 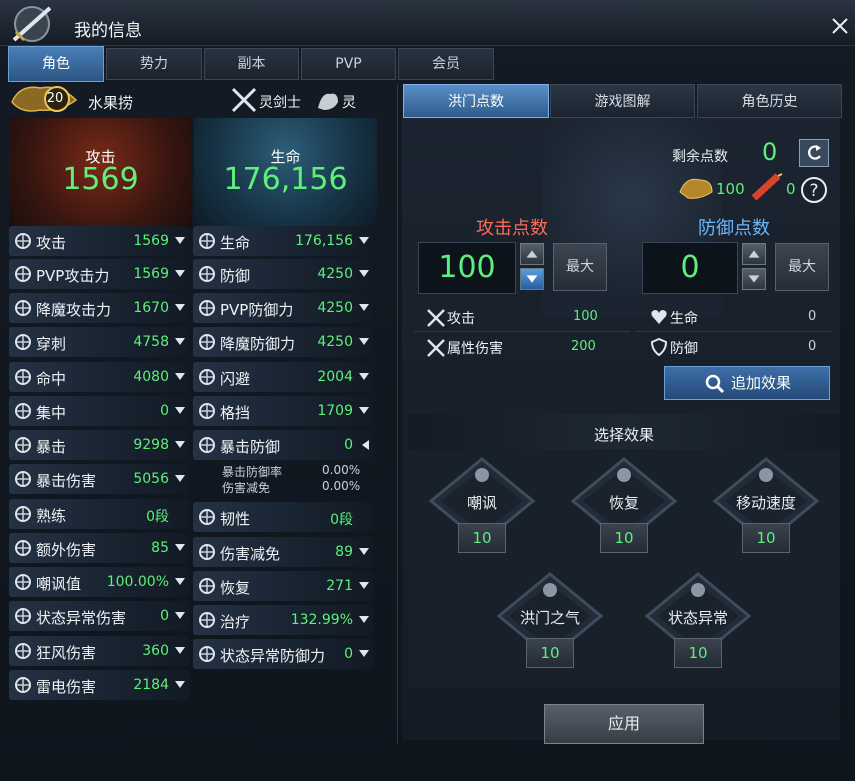 What do you see at coordinates (734, 228) in the screenshot?
I see `defense-points-label: 防御点数` at bounding box center [734, 228].